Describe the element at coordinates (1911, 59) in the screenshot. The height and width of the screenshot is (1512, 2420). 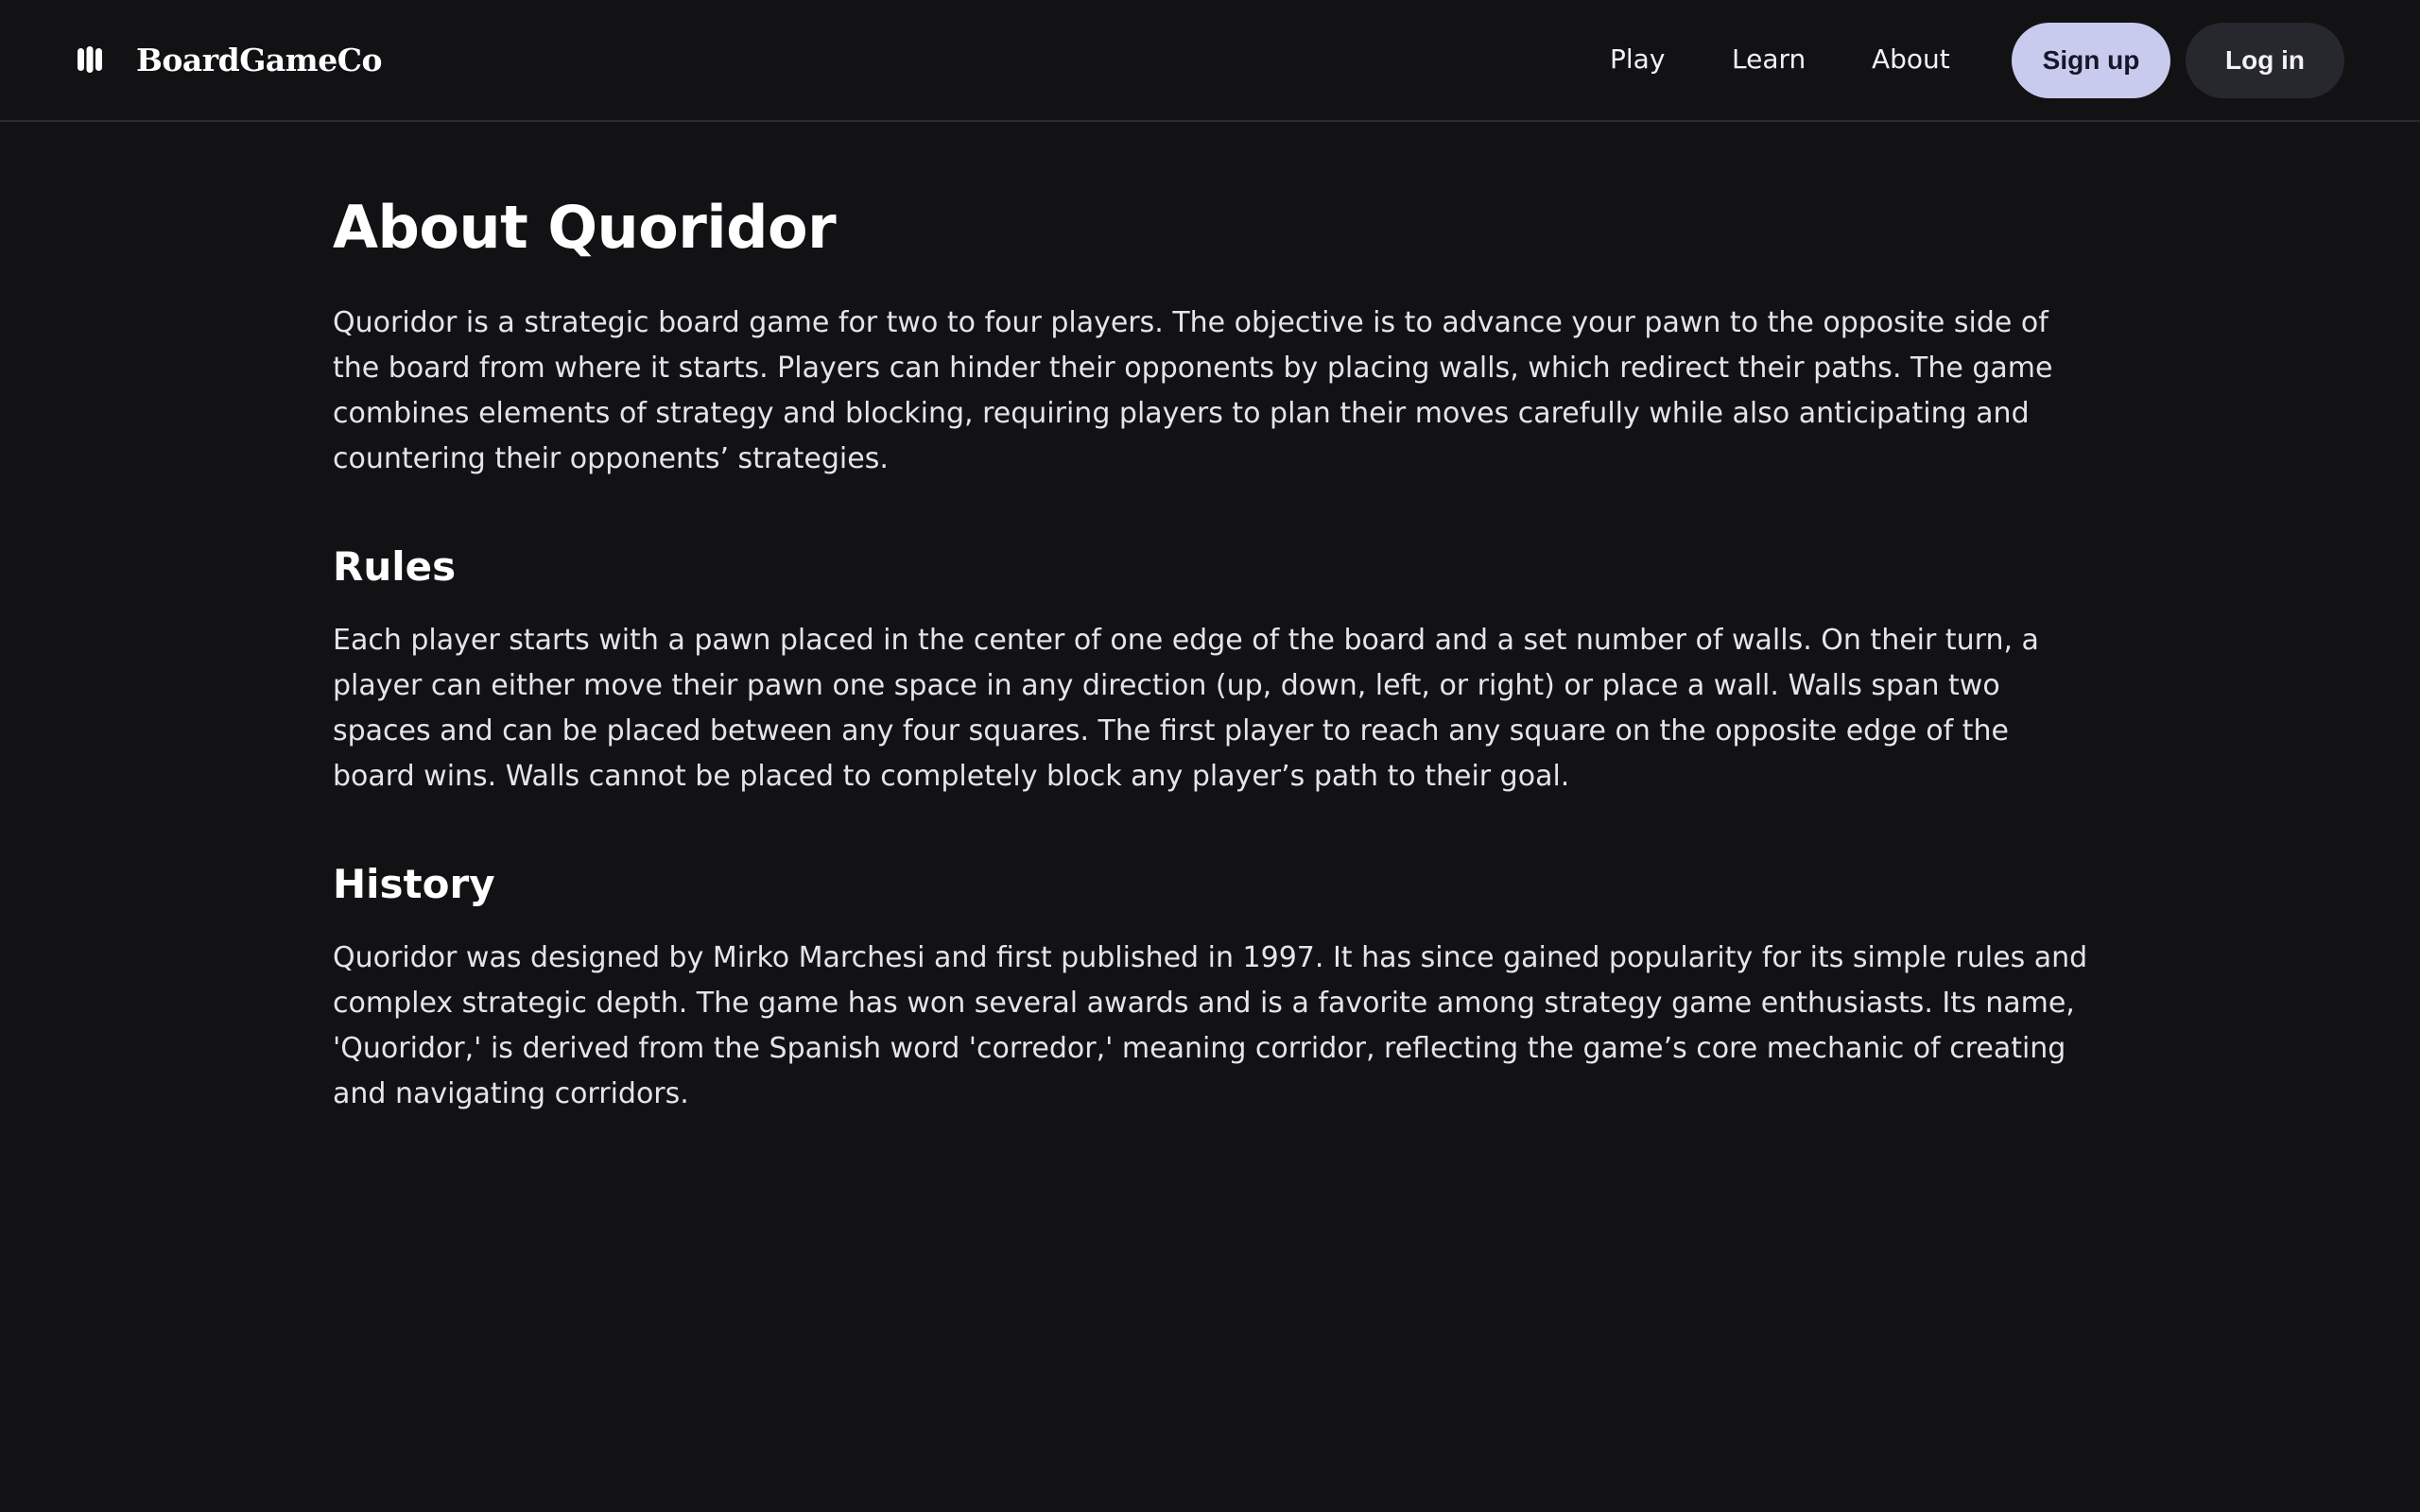
I see `nav-link-about: About` at that location.